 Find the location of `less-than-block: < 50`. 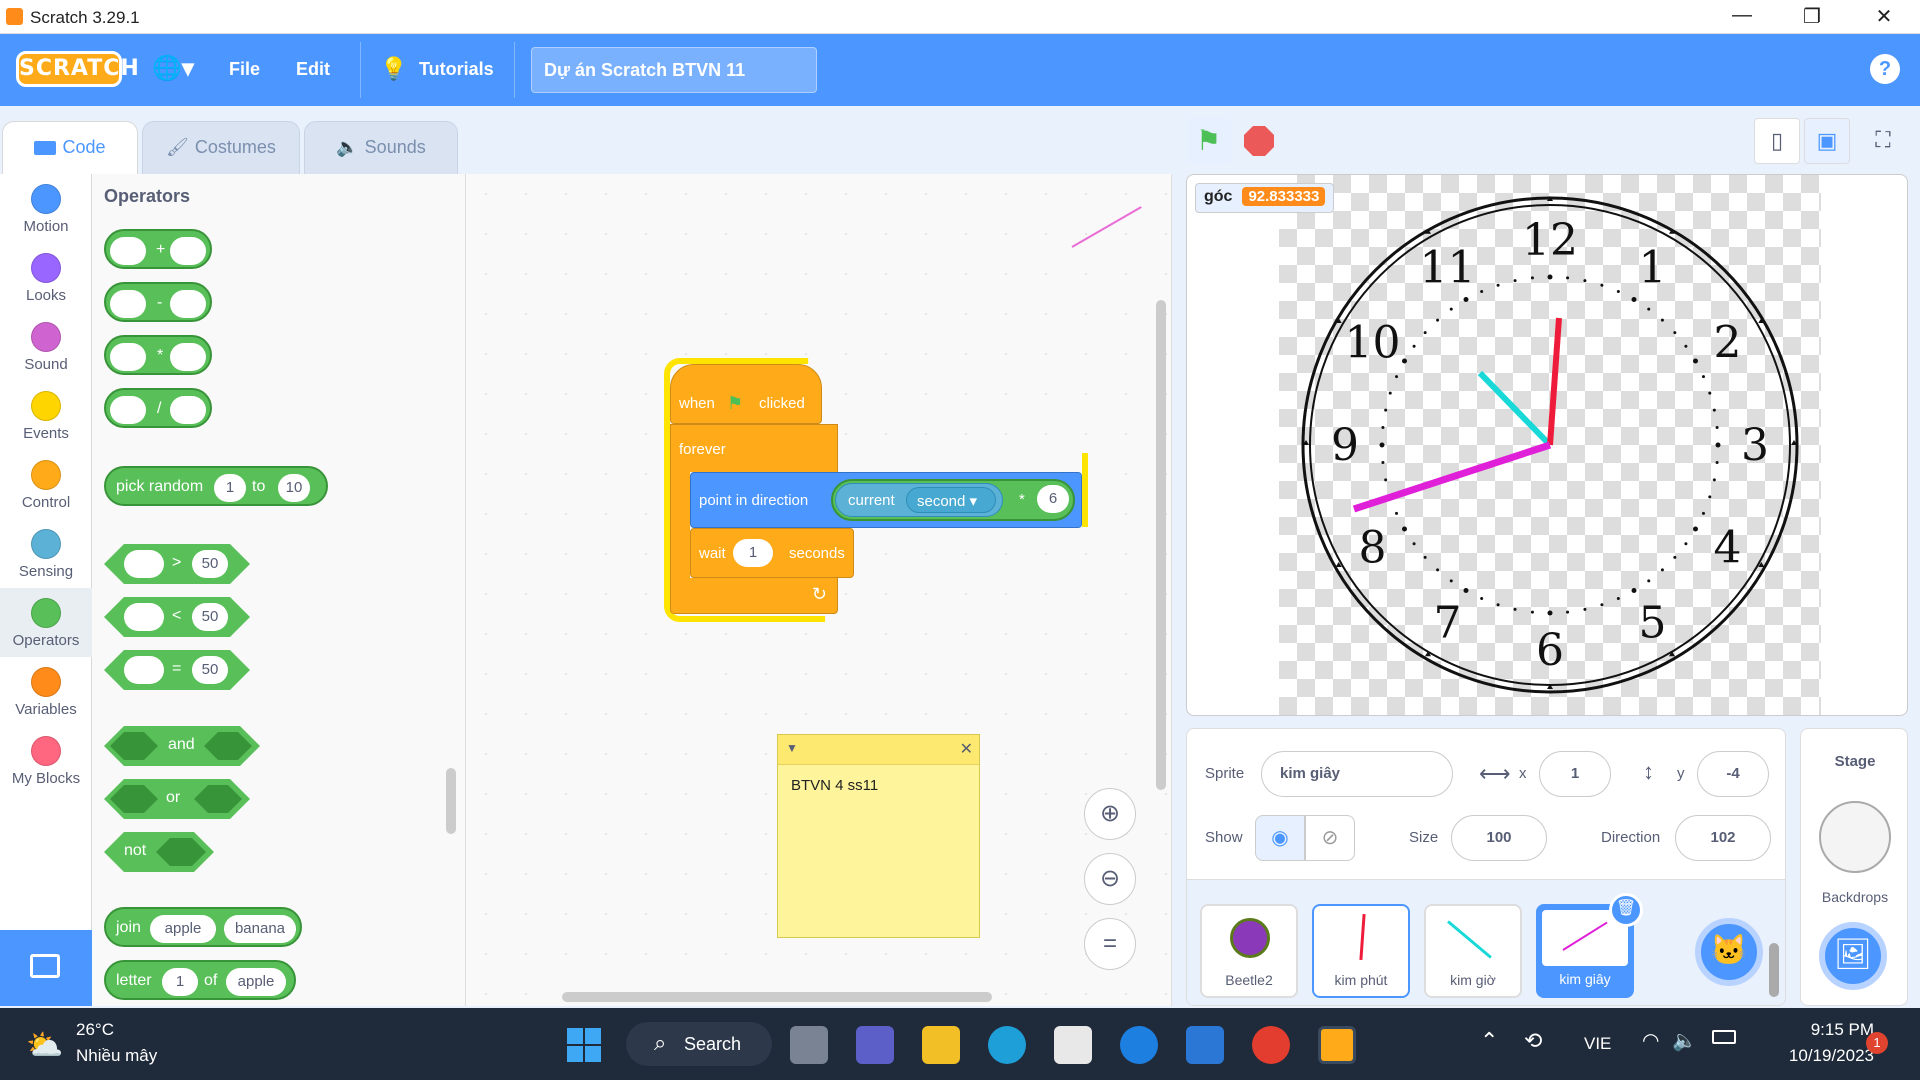

less-than-block: < 50 is located at coordinates (177, 617).